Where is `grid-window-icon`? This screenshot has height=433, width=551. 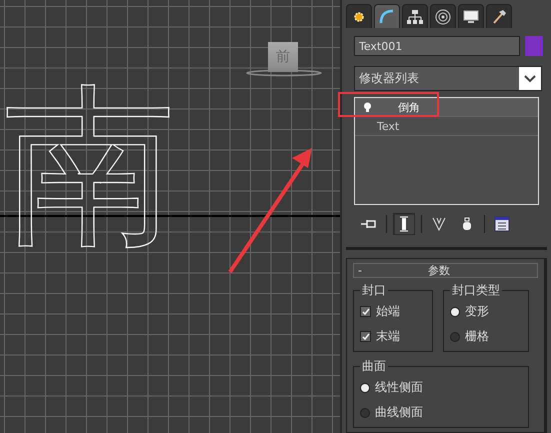 grid-window-icon is located at coordinates (502, 224).